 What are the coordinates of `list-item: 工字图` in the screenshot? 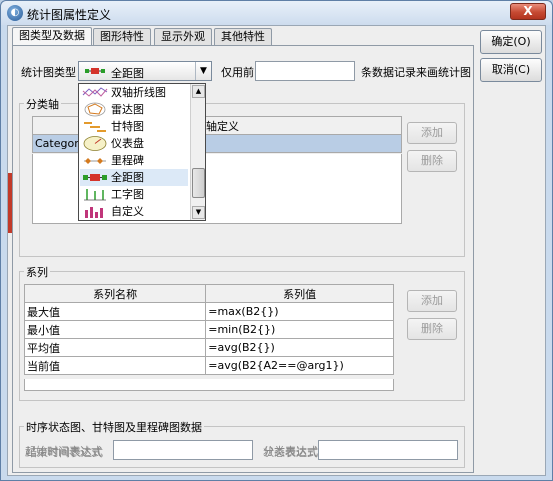 It's located at (134, 194).